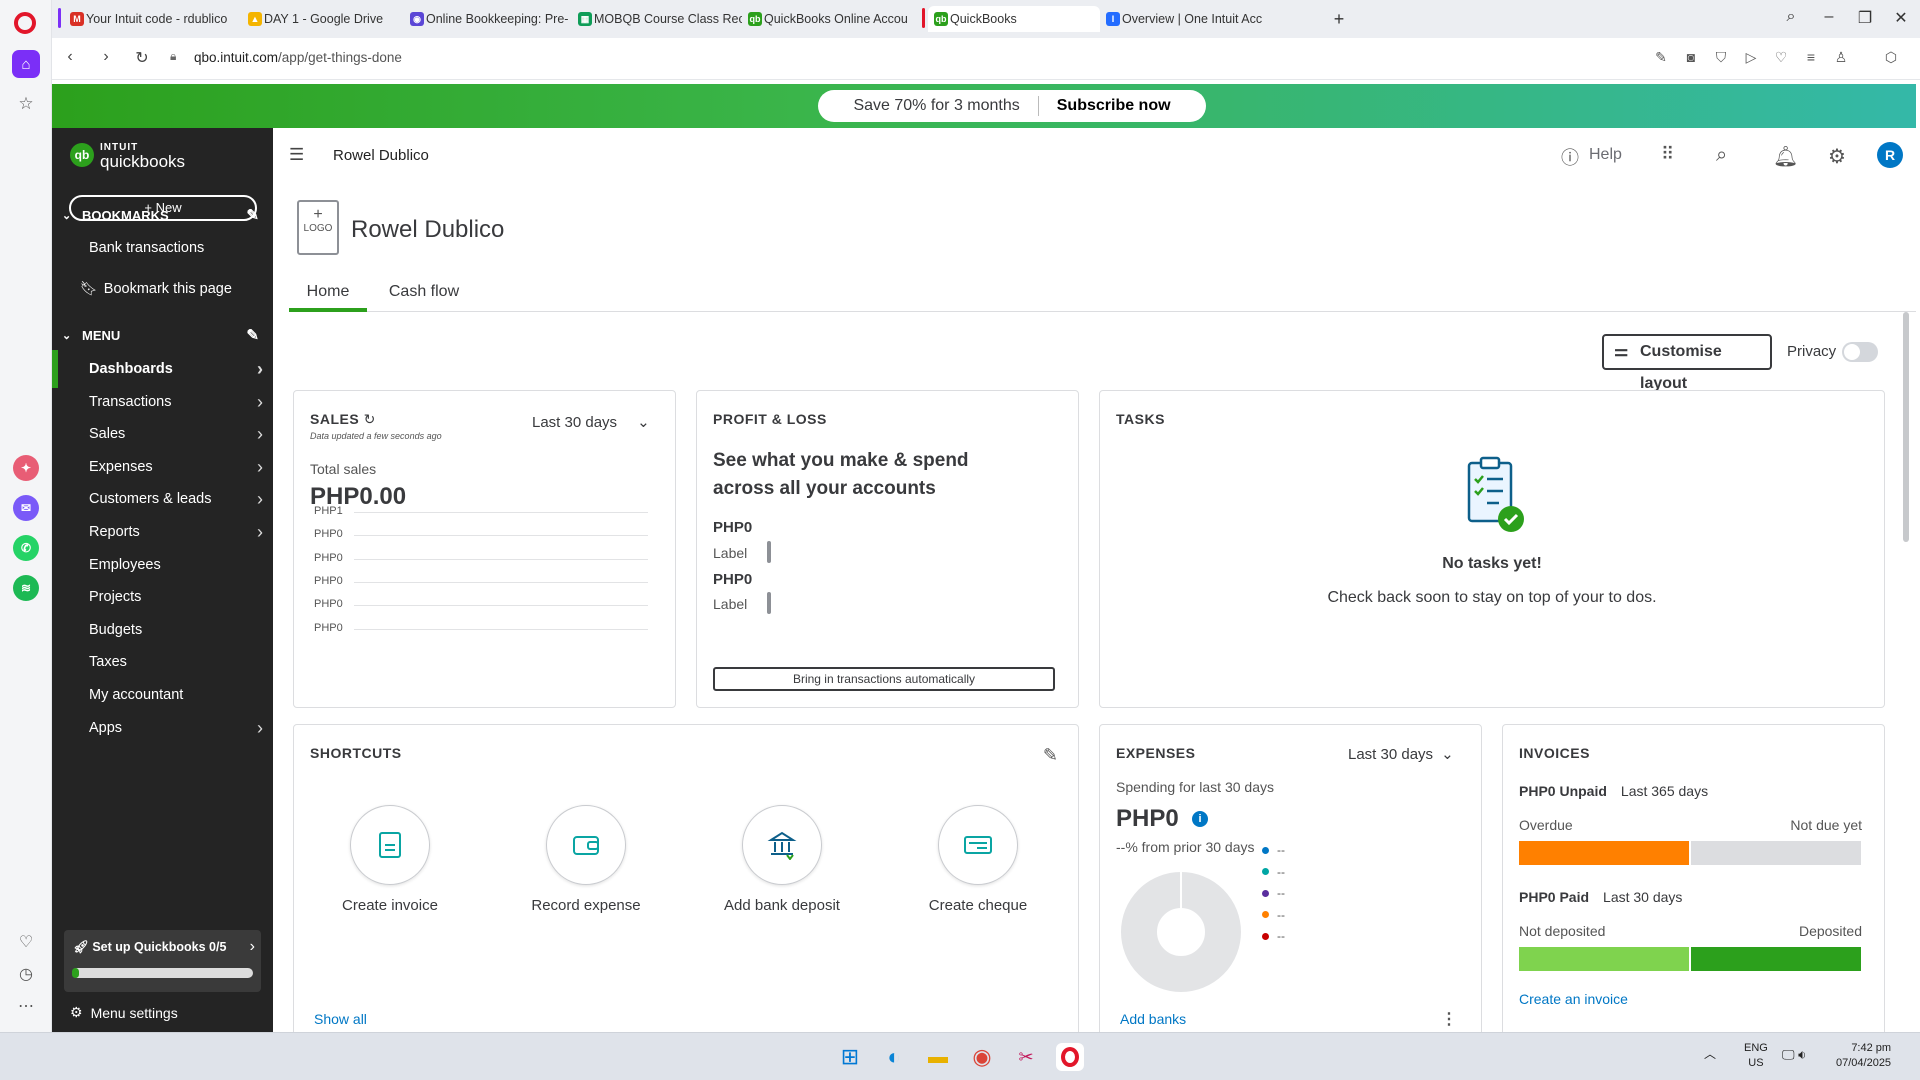  Describe the element at coordinates (978, 859) in the screenshot. I see `shortcut-create-cheque: Create cheque` at that location.